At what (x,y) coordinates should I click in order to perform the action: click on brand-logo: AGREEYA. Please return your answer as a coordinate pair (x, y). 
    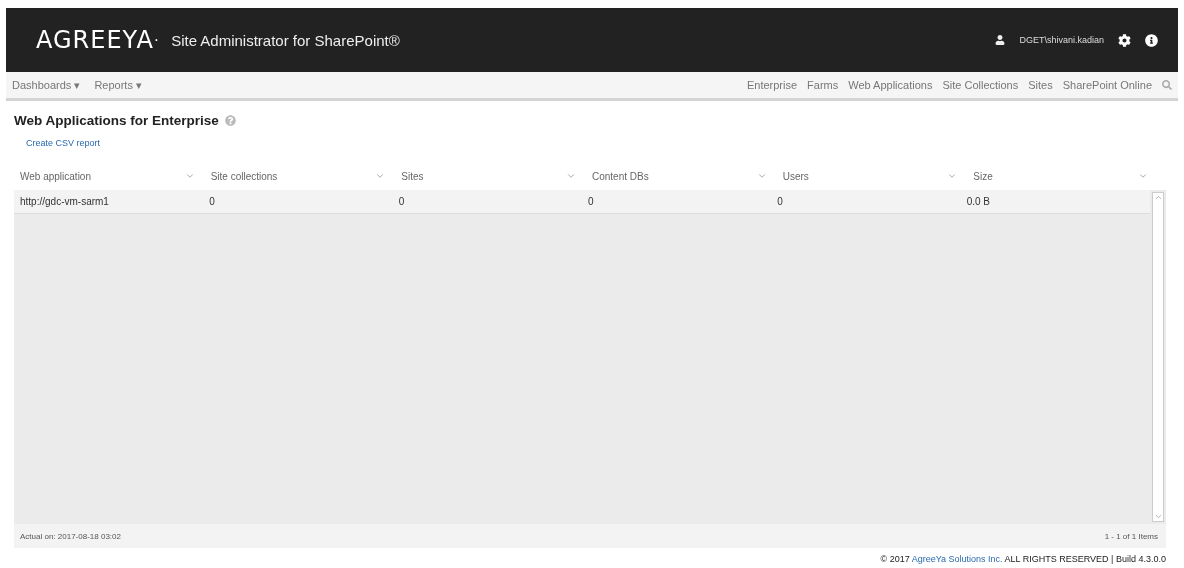
    Looking at the image, I should click on (95, 40).